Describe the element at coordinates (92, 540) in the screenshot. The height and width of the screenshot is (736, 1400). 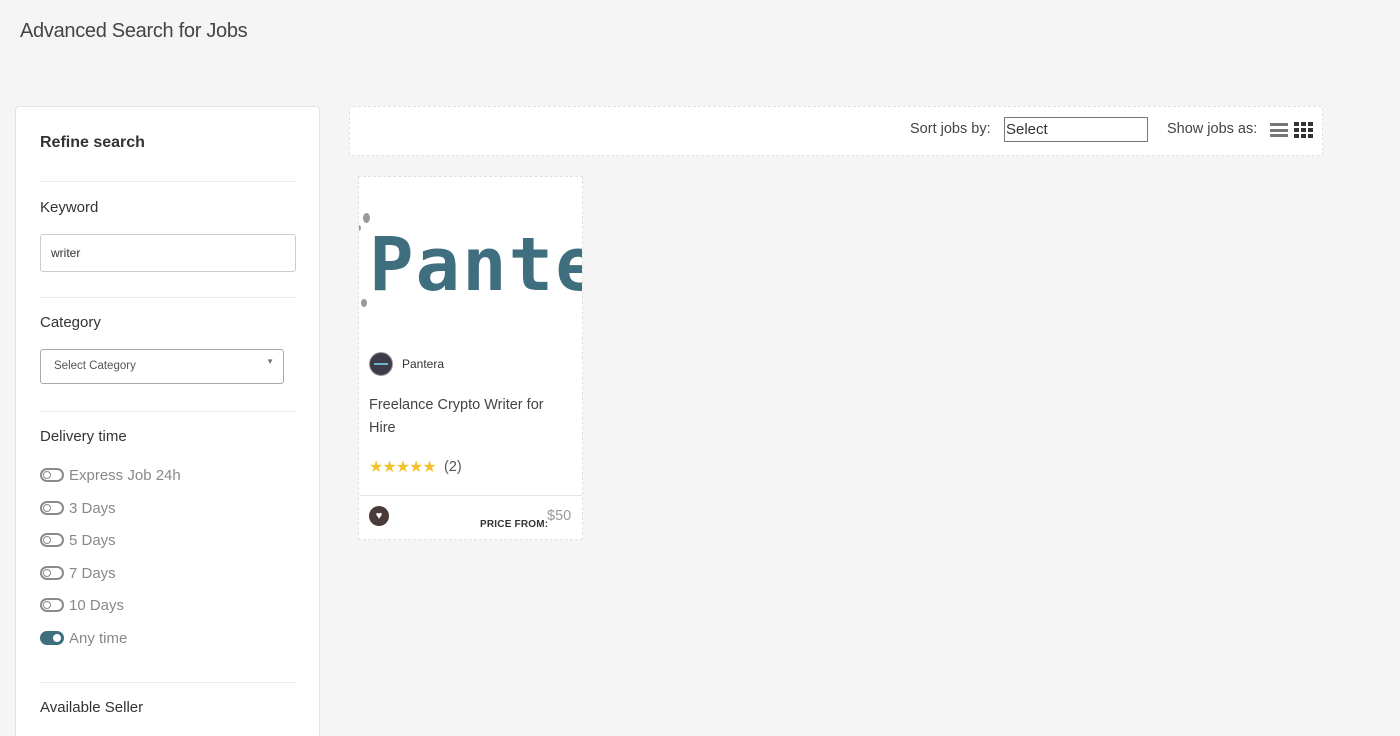
I see `delivery-option-label: 5 Days` at that location.